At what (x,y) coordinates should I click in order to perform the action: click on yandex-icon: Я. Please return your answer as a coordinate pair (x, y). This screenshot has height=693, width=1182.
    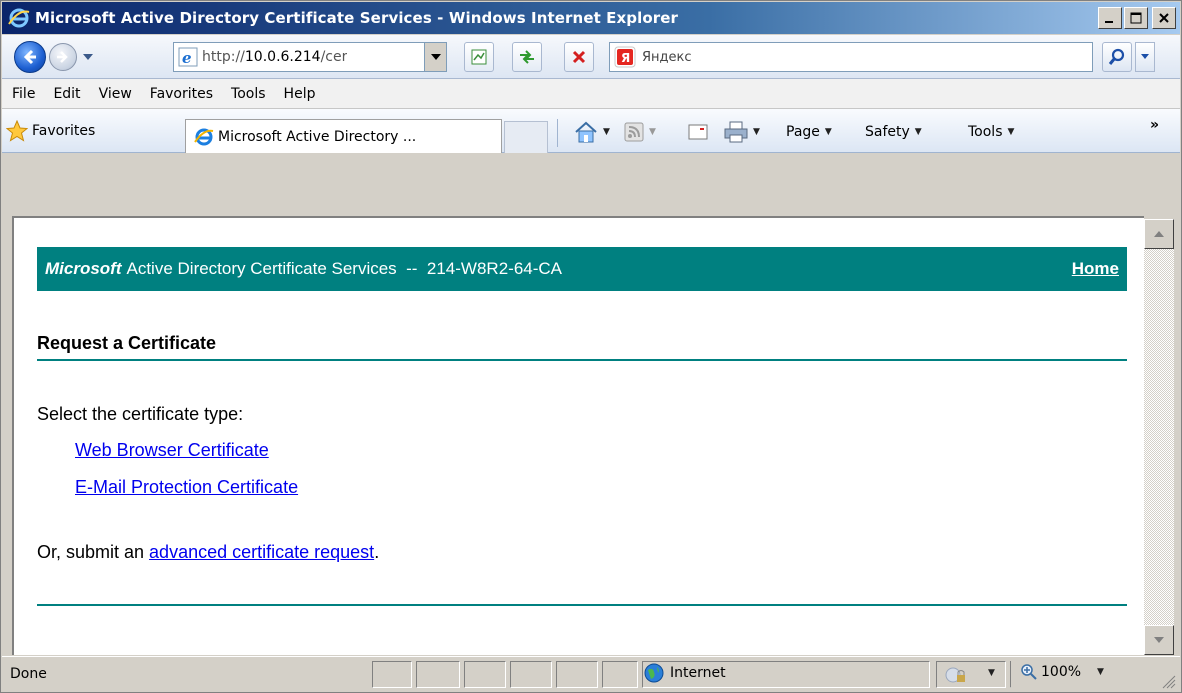
    Looking at the image, I should click on (625, 57).